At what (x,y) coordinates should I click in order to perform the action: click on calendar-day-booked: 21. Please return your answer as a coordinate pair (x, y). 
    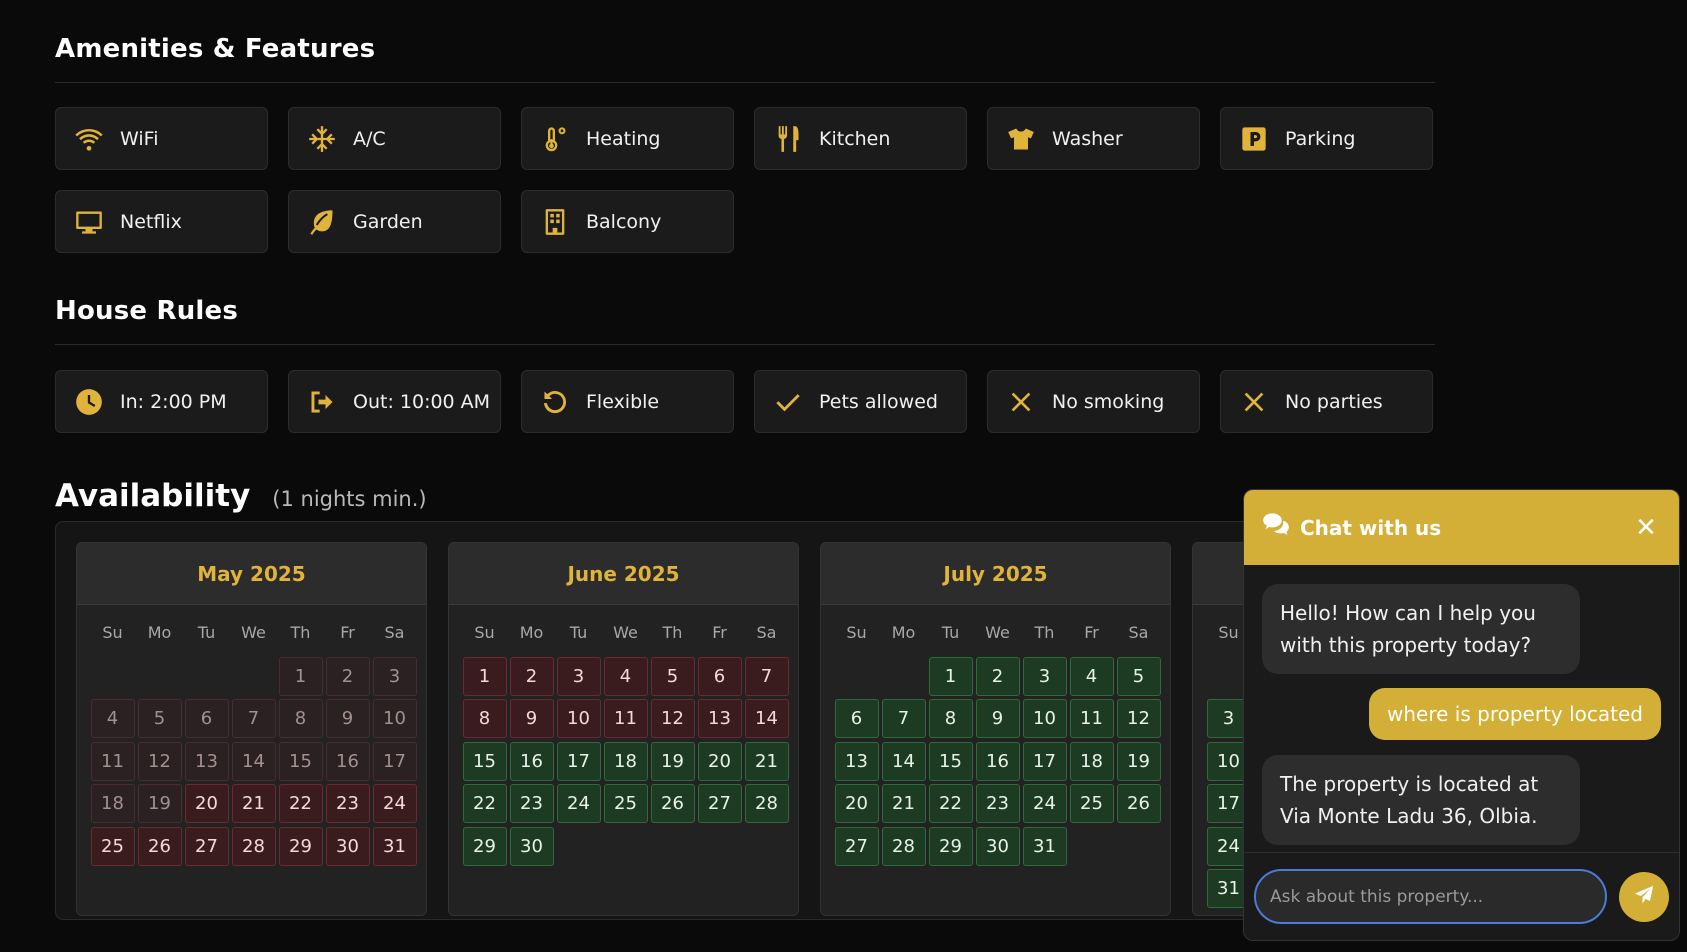
    Looking at the image, I should click on (253, 804).